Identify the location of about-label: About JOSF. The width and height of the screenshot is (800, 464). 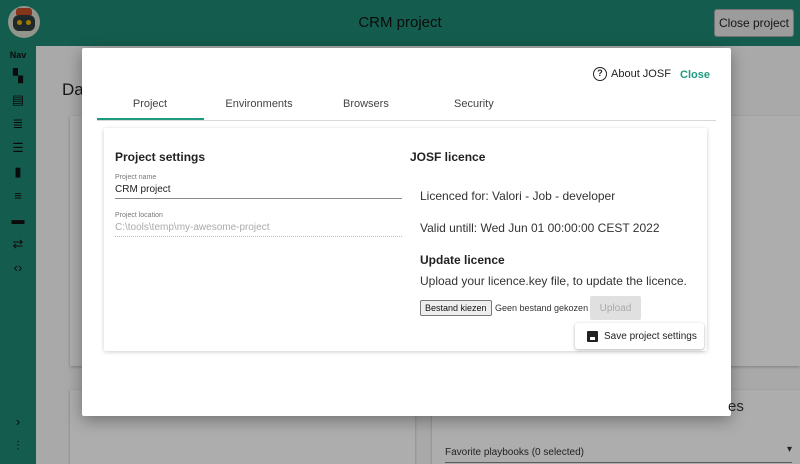
(641, 74).